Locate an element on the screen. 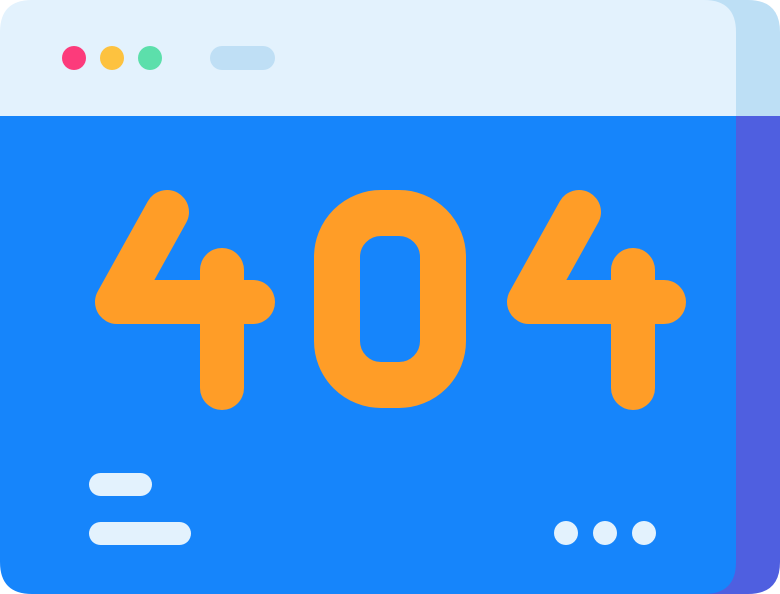  minimize-dot is located at coordinates (112, 58).